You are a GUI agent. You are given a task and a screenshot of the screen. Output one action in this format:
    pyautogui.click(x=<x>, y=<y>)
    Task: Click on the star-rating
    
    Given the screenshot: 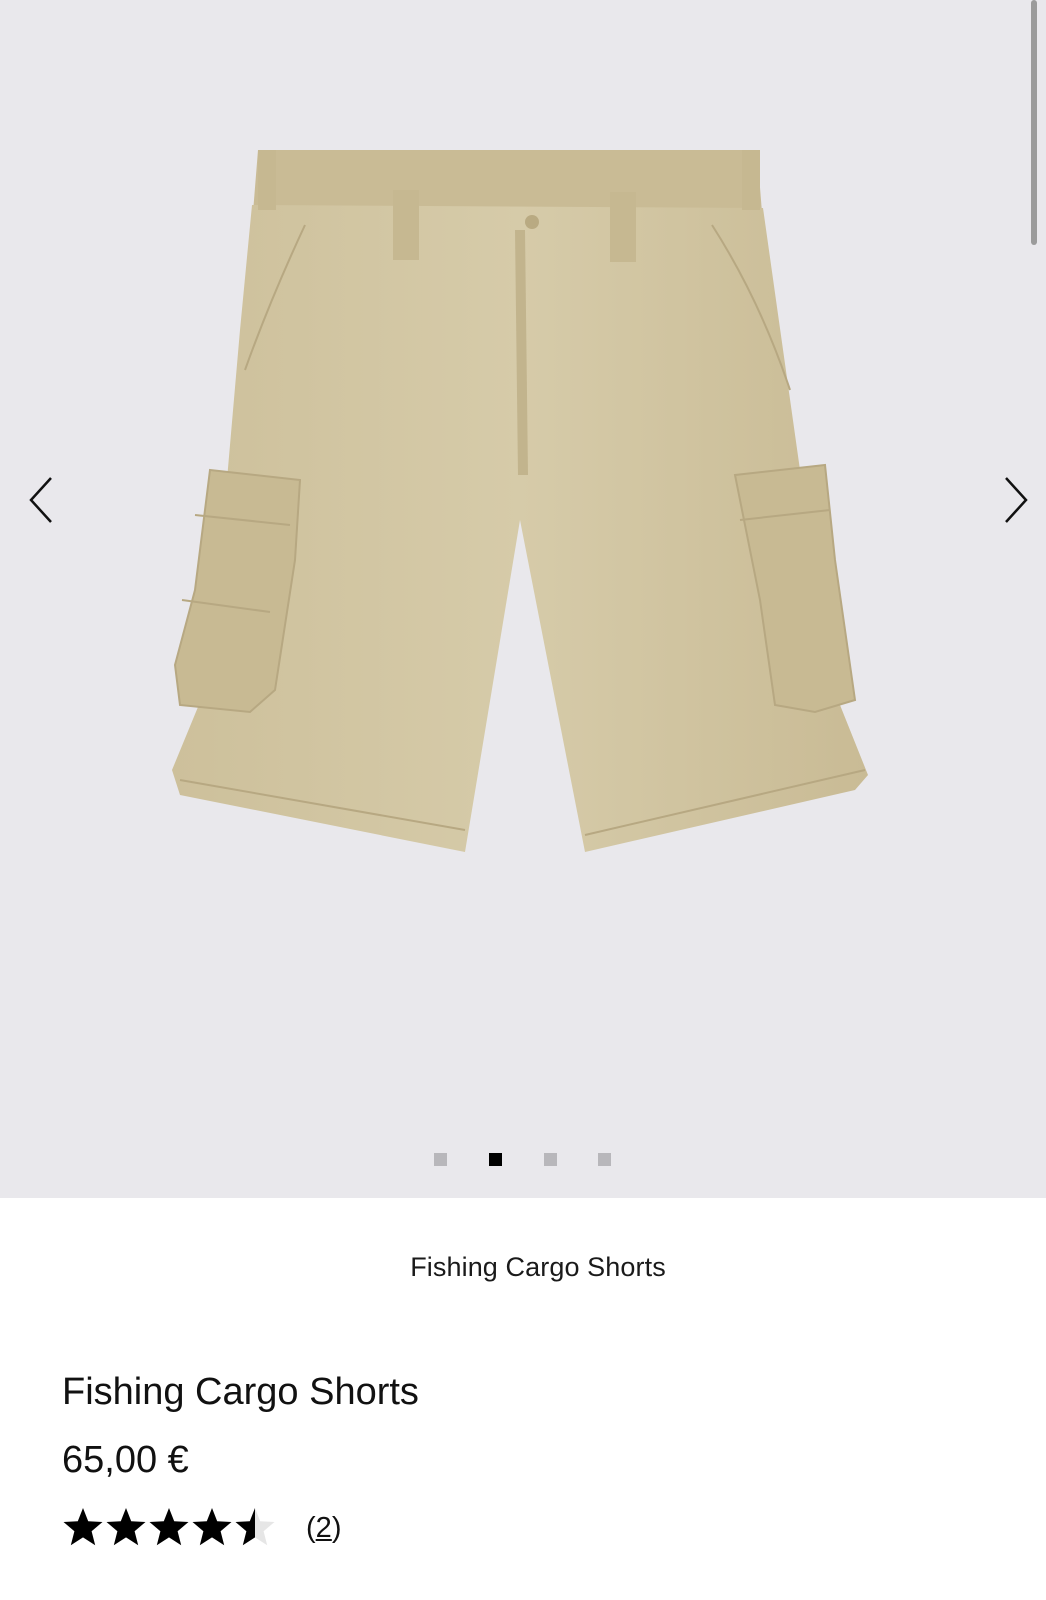 What is the action you would take?
    pyautogui.click(x=169, y=1528)
    